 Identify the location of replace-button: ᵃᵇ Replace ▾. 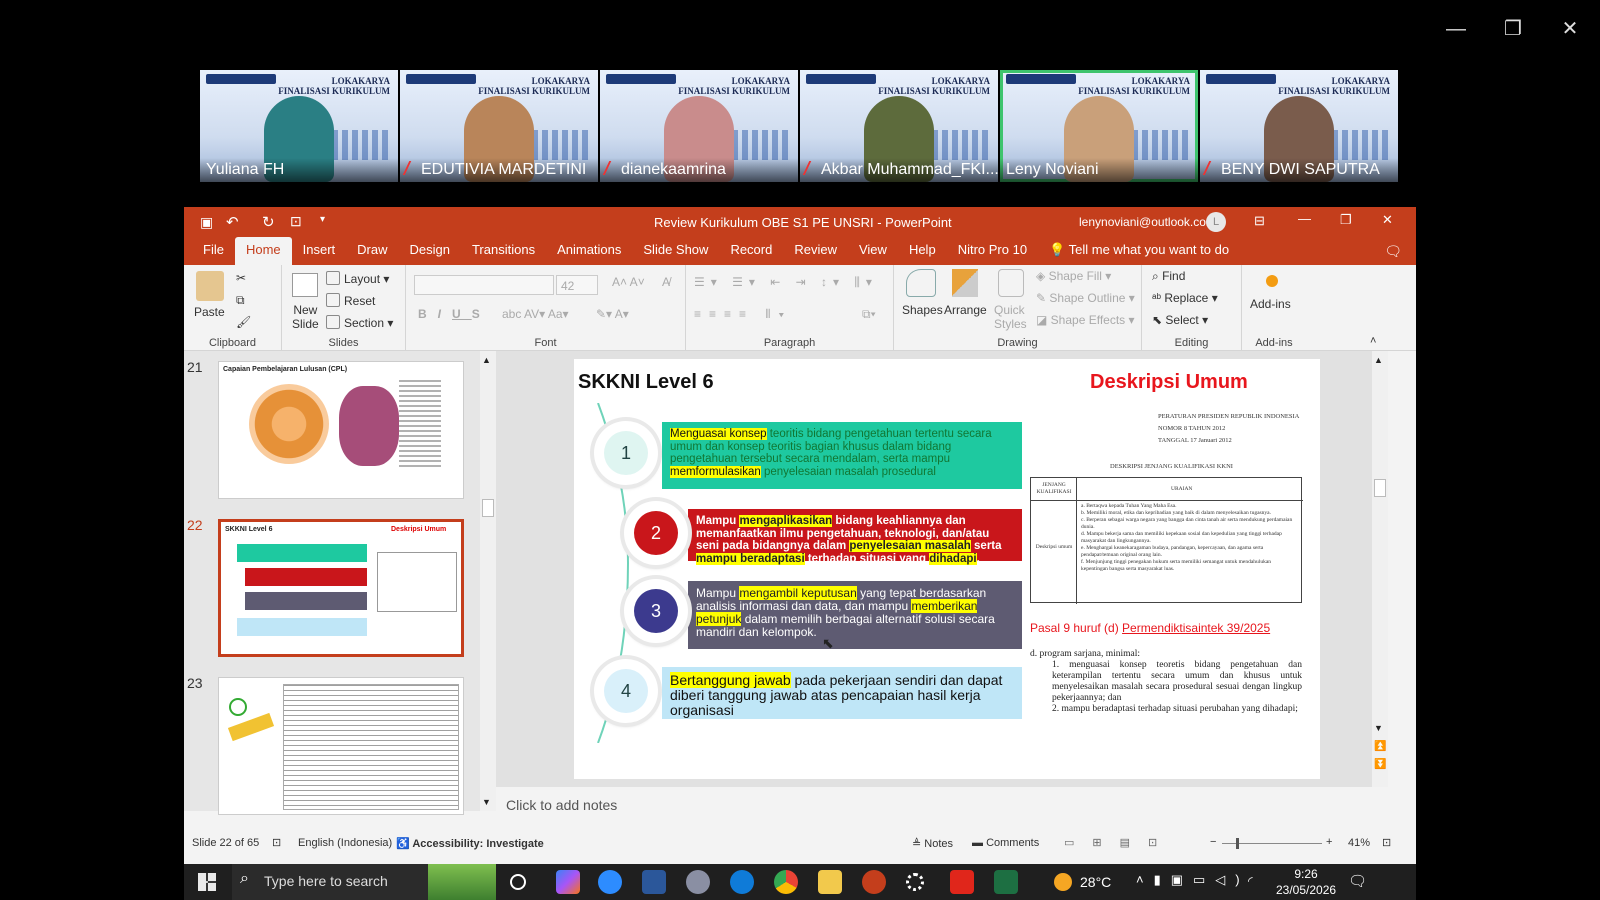
(1185, 298).